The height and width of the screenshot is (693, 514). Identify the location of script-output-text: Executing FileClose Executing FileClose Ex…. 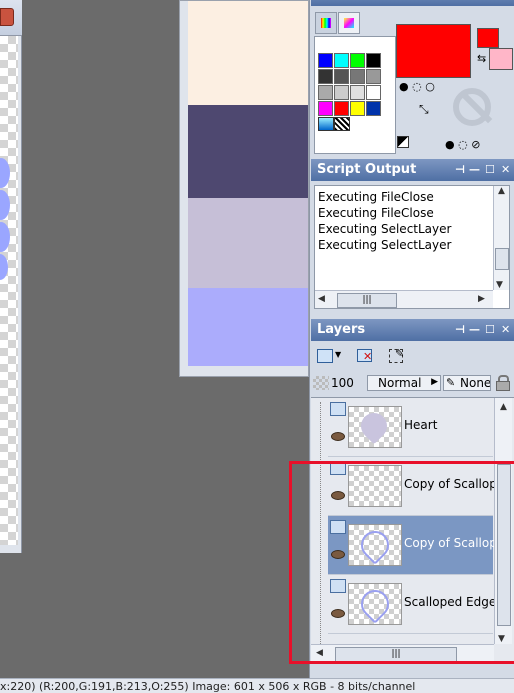
(412, 247).